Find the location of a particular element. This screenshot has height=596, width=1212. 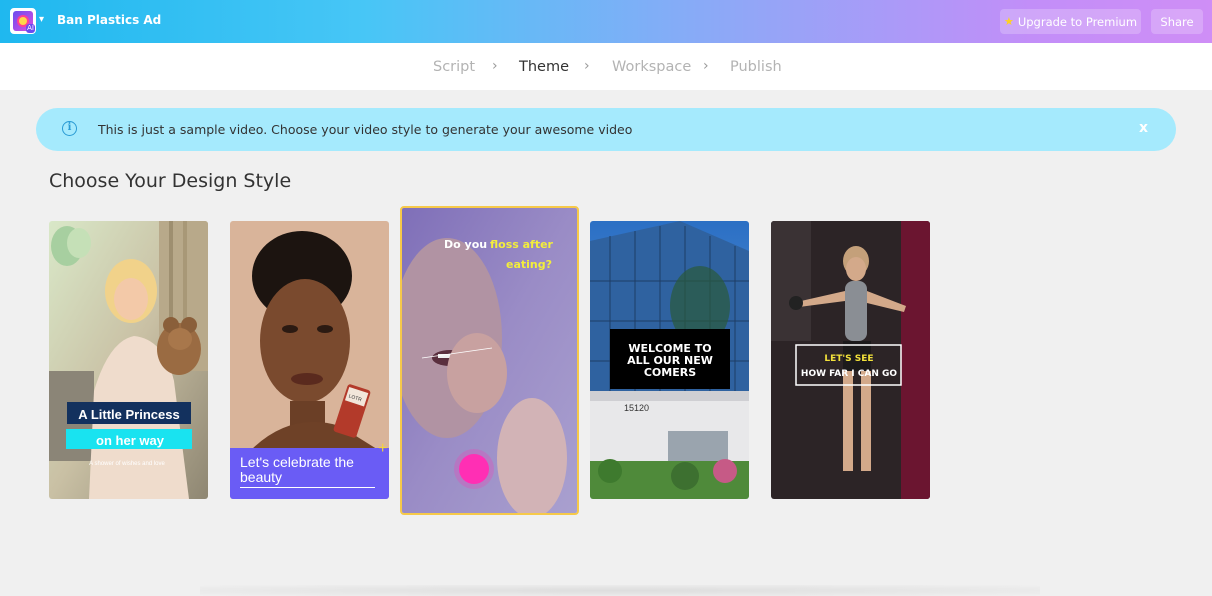

template-card-welcome: 15120 WELCOME TO ALL OUR NEW COMERS is located at coordinates (669, 360).